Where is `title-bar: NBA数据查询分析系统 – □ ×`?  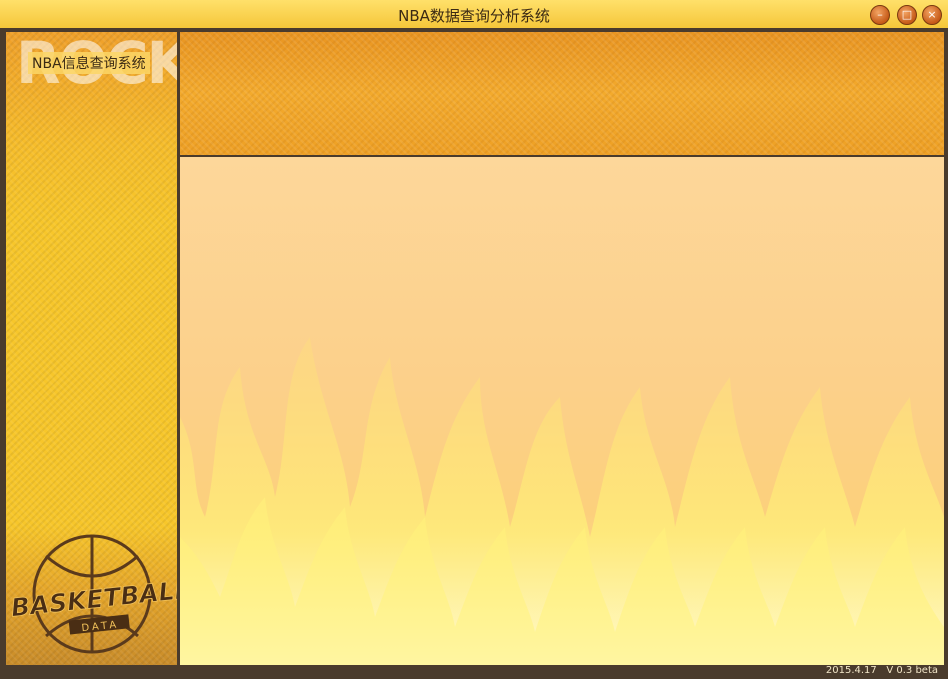
title-bar: NBA数据查询分析系统 – □ × is located at coordinates (474, 15).